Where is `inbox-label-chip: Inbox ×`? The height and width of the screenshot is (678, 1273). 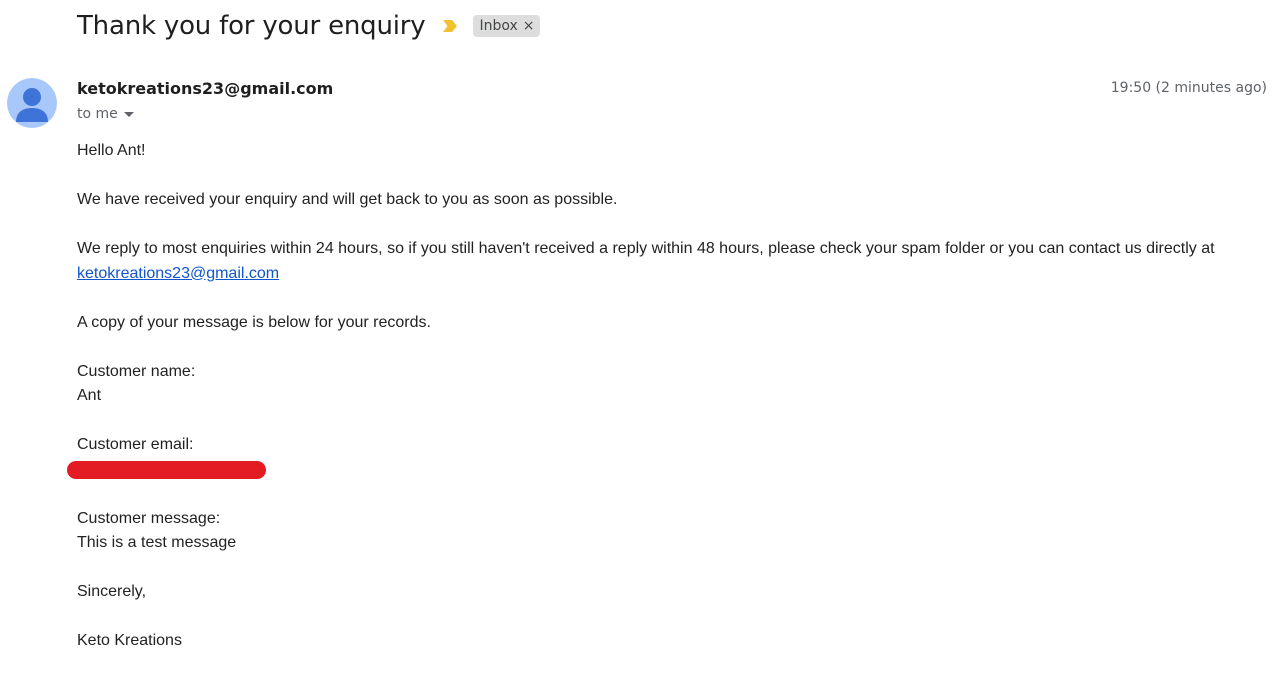
inbox-label-chip: Inbox × is located at coordinates (507, 26).